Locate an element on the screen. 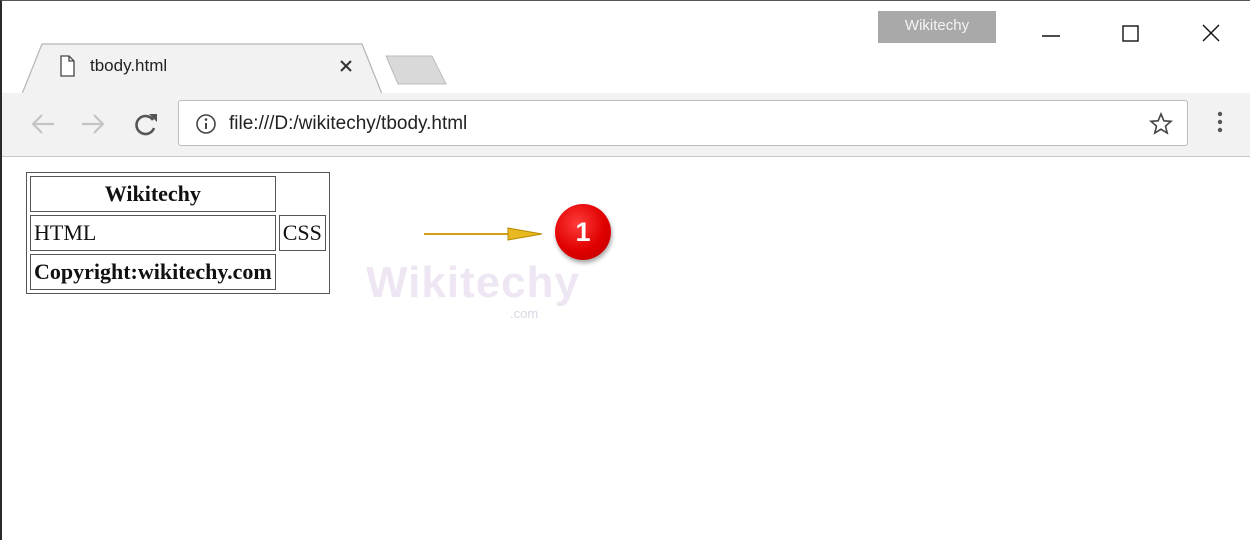 This screenshot has height=540, width=1250. page-icon is located at coordinates (67, 66).